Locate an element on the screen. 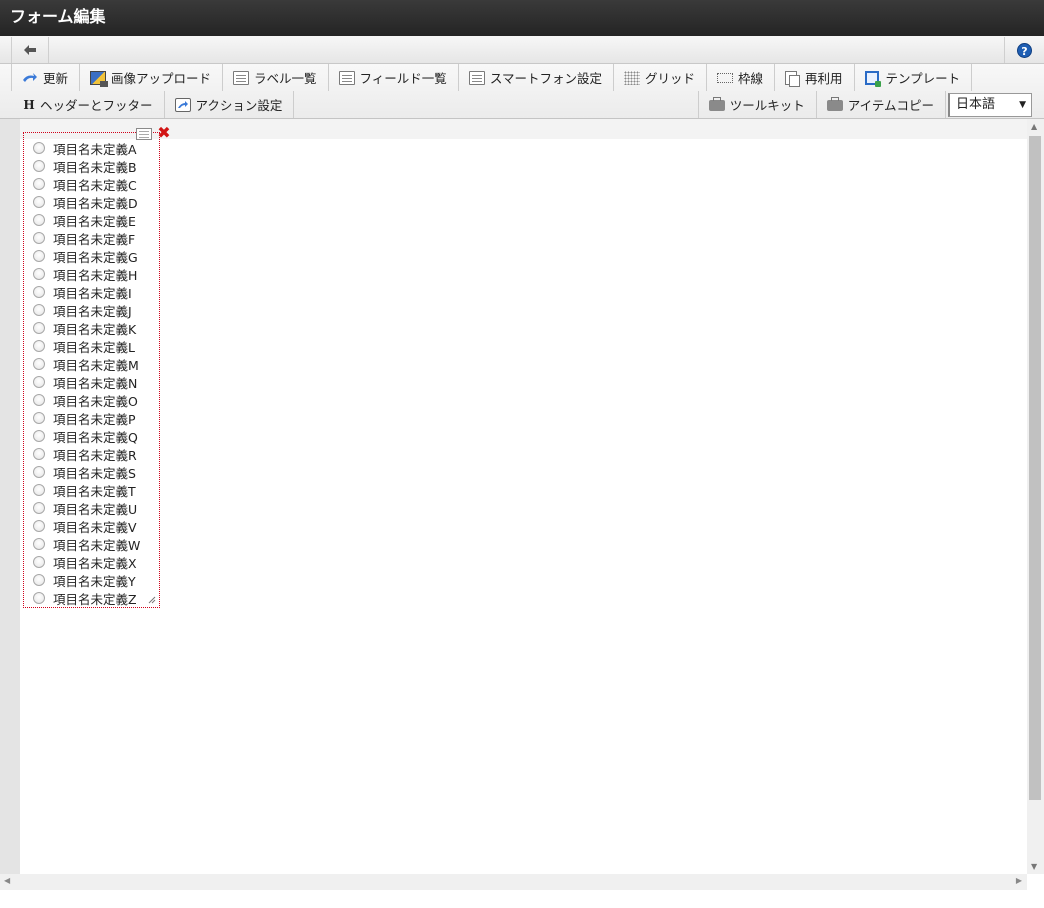  reuse-button: 再利用 is located at coordinates (815, 77).